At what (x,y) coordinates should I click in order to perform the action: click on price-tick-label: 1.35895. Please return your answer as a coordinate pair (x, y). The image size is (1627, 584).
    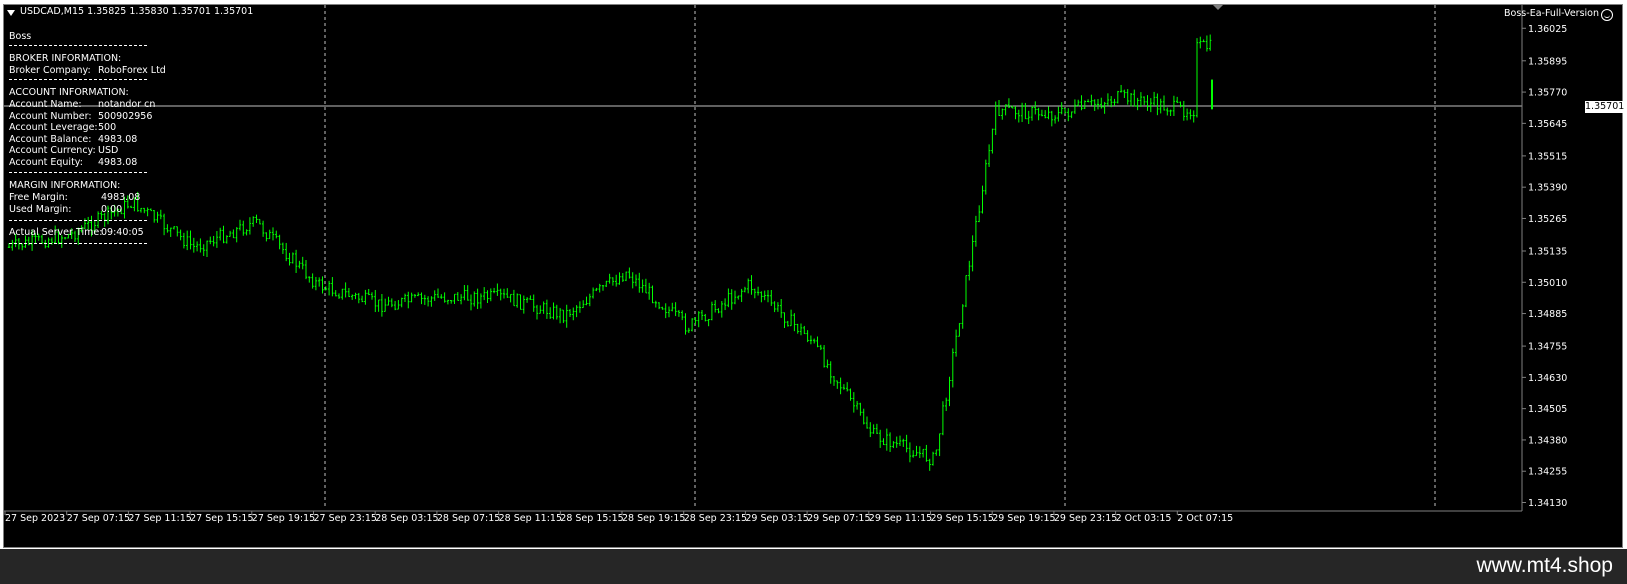
    Looking at the image, I should click on (1547, 61).